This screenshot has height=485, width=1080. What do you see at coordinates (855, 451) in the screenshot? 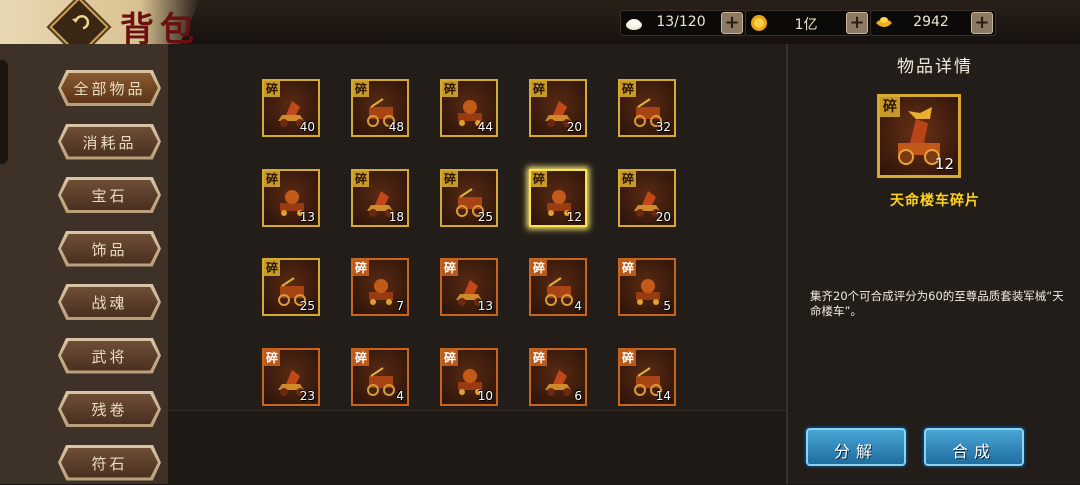
I see `decompose-label: 分解` at bounding box center [855, 451].